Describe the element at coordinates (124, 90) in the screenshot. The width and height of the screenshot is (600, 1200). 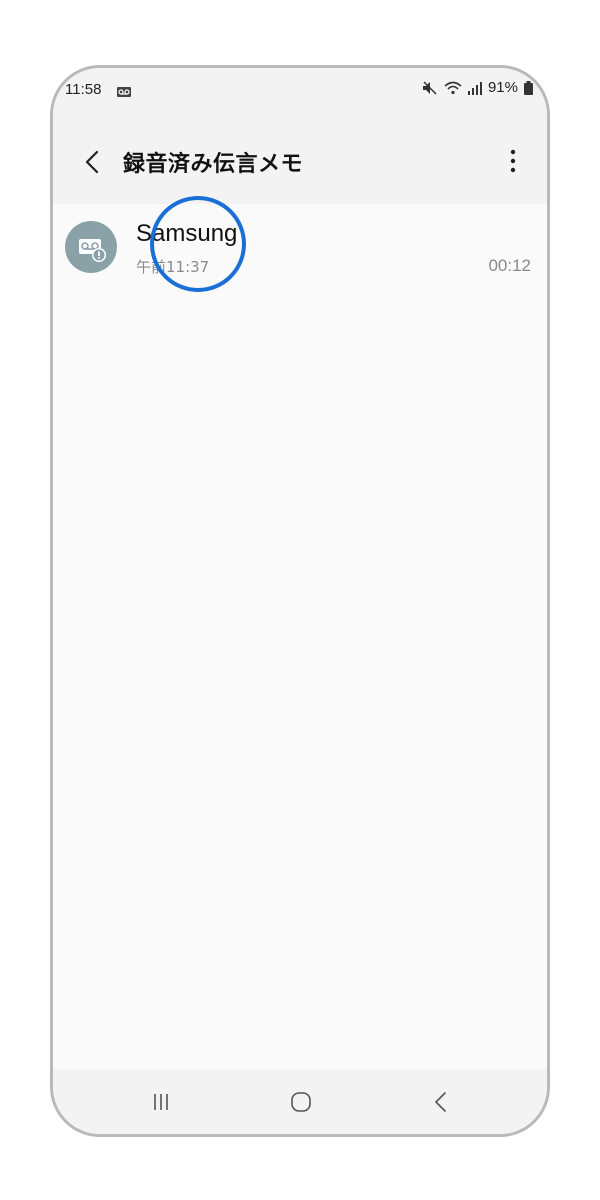
I see `voicemail-icon` at that location.